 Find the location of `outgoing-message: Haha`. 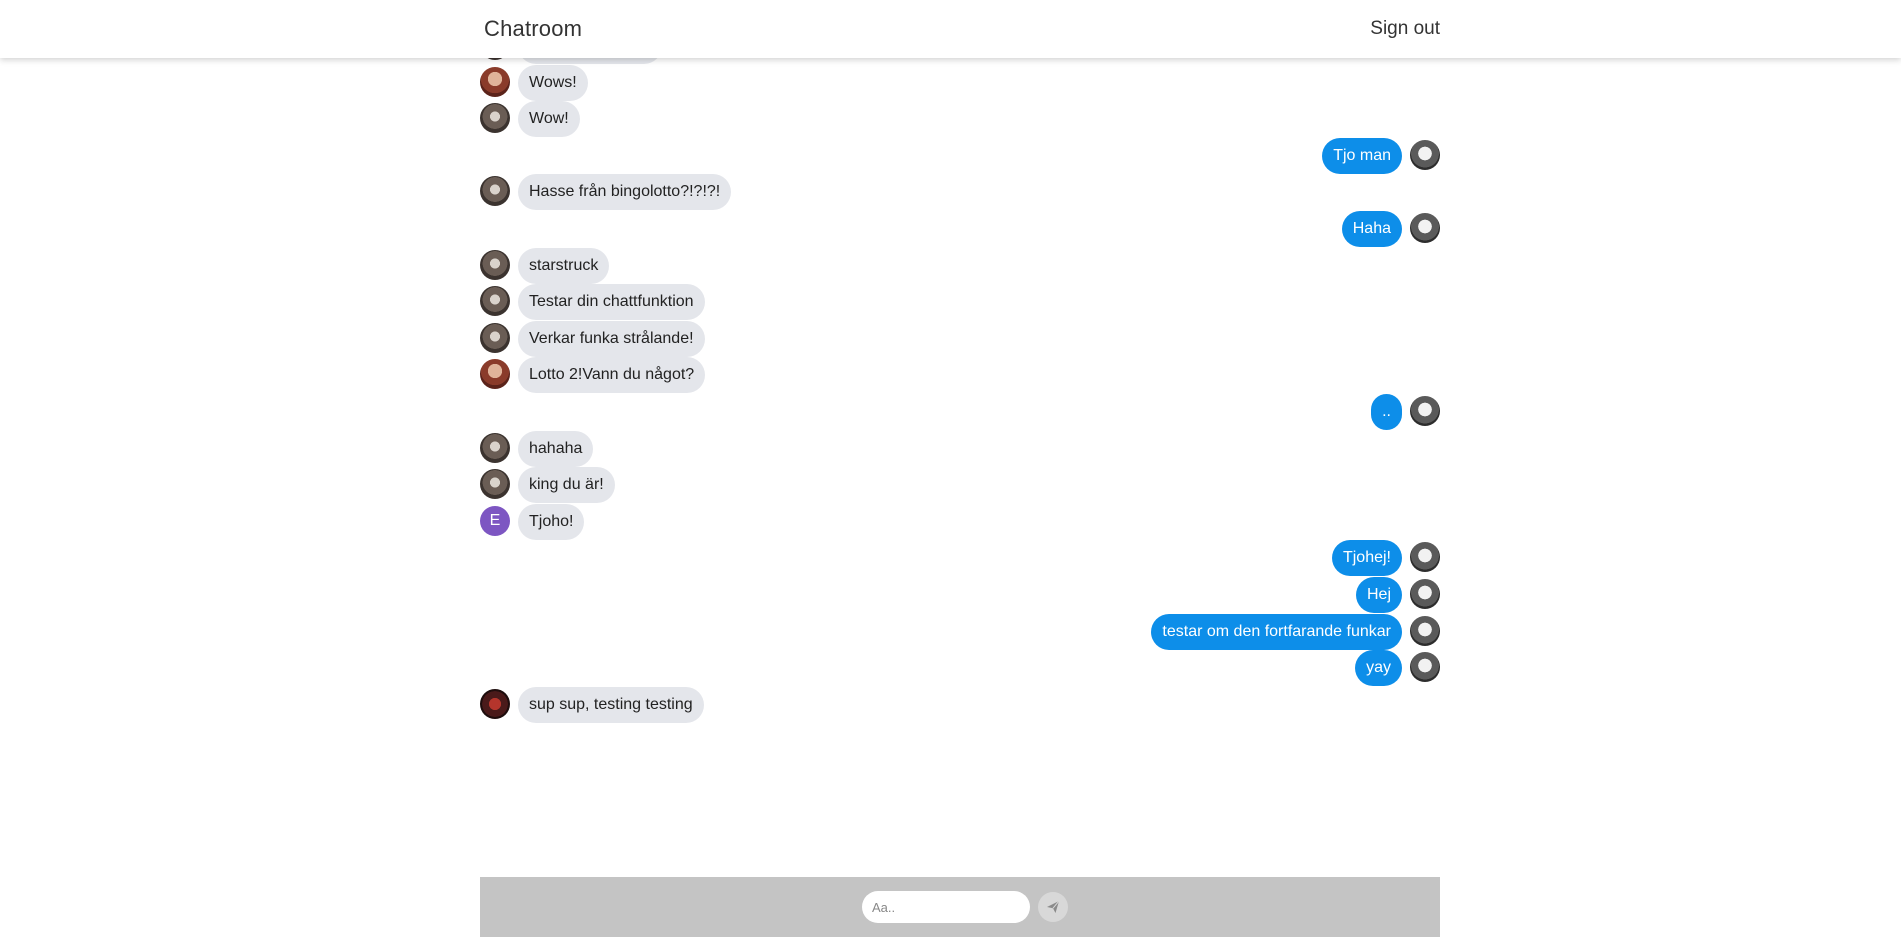

outgoing-message: Haha is located at coordinates (960, 229).